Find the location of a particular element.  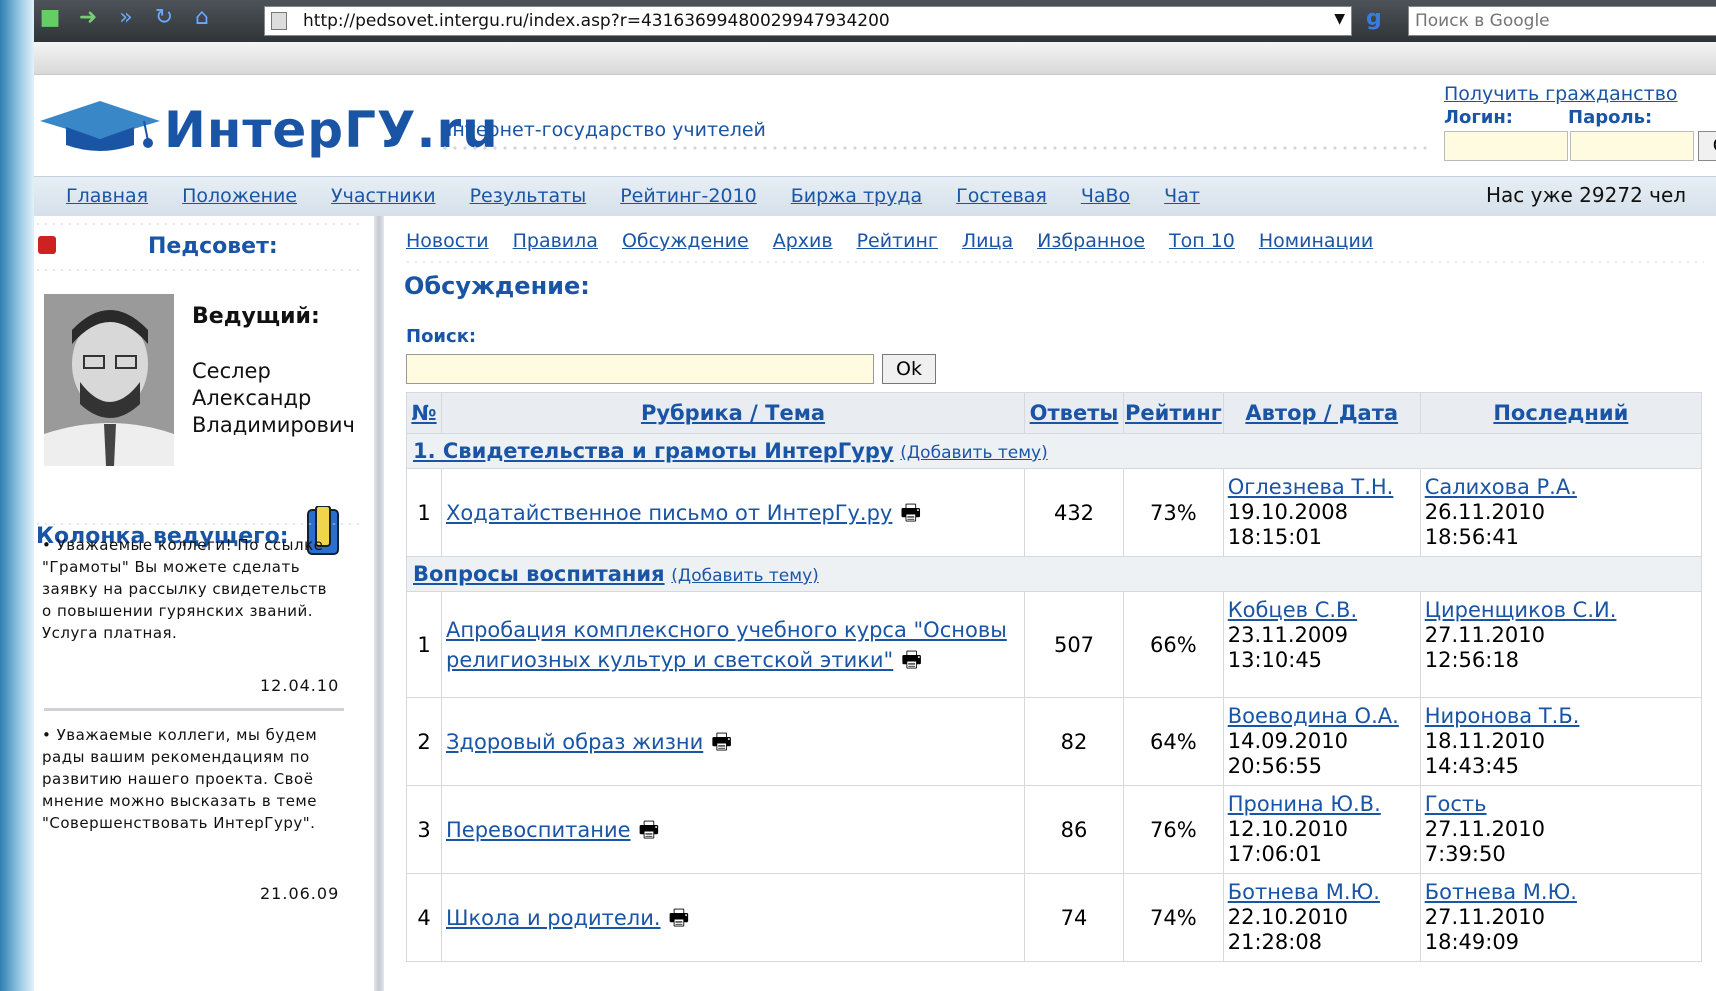

last-author-link: Ботнева М.Ю. is located at coordinates (1501, 892).